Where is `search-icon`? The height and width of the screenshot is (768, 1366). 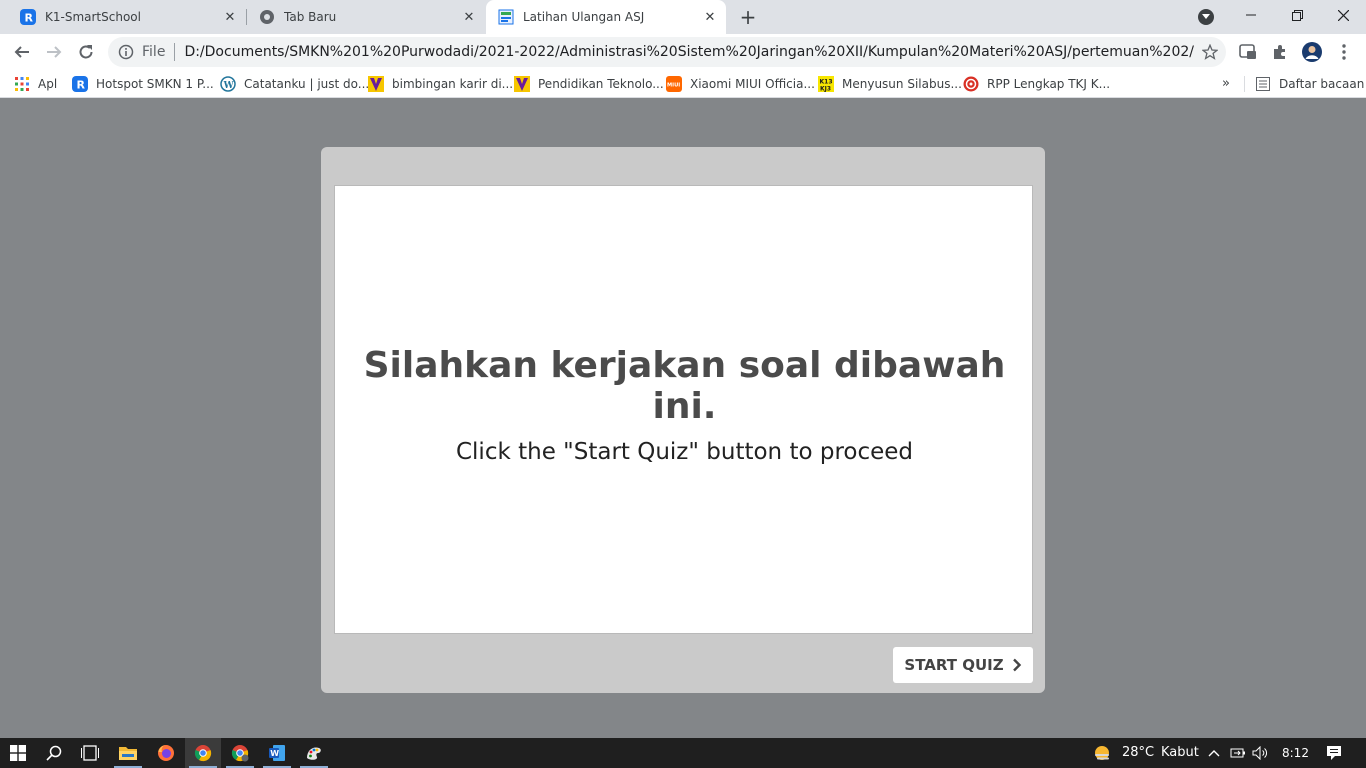 search-icon is located at coordinates (54, 753).